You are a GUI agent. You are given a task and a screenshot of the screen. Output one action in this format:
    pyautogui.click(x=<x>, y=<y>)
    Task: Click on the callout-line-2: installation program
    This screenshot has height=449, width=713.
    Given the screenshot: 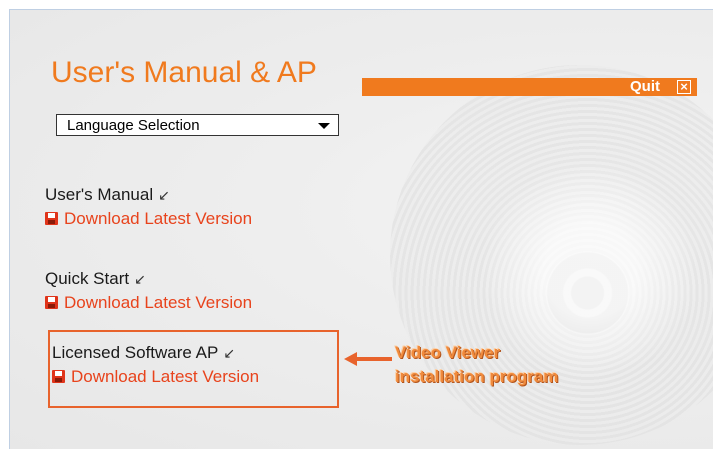 What is the action you would take?
    pyautogui.click(x=477, y=376)
    